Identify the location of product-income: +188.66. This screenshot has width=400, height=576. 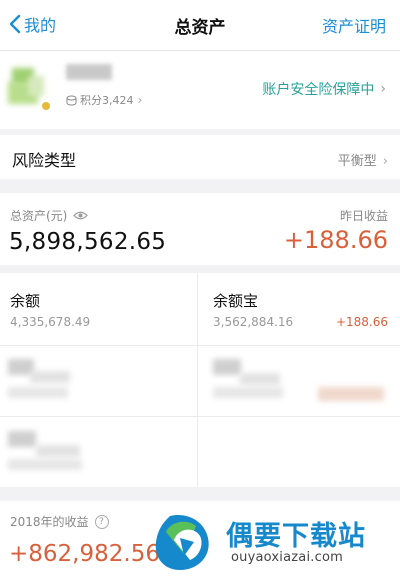
(361, 322).